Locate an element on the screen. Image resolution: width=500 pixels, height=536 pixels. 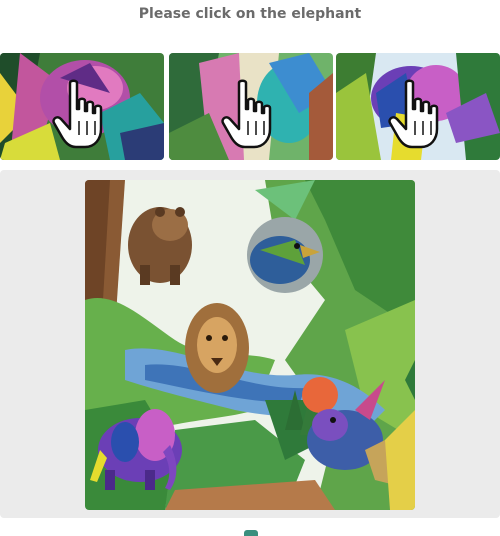
captcha-instruction: Please click on the elephant is located at coordinates (250, 14).